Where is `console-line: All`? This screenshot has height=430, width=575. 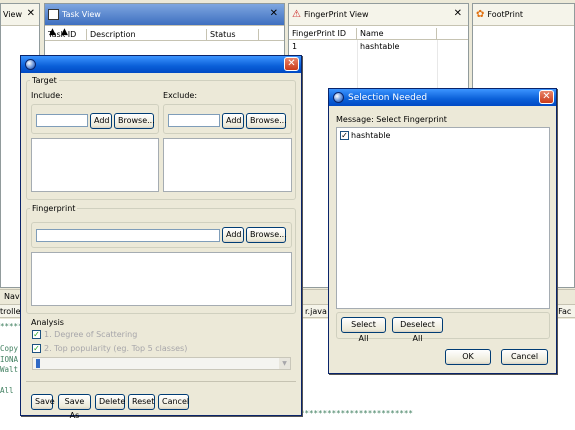 console-line: All is located at coordinates (7, 390).